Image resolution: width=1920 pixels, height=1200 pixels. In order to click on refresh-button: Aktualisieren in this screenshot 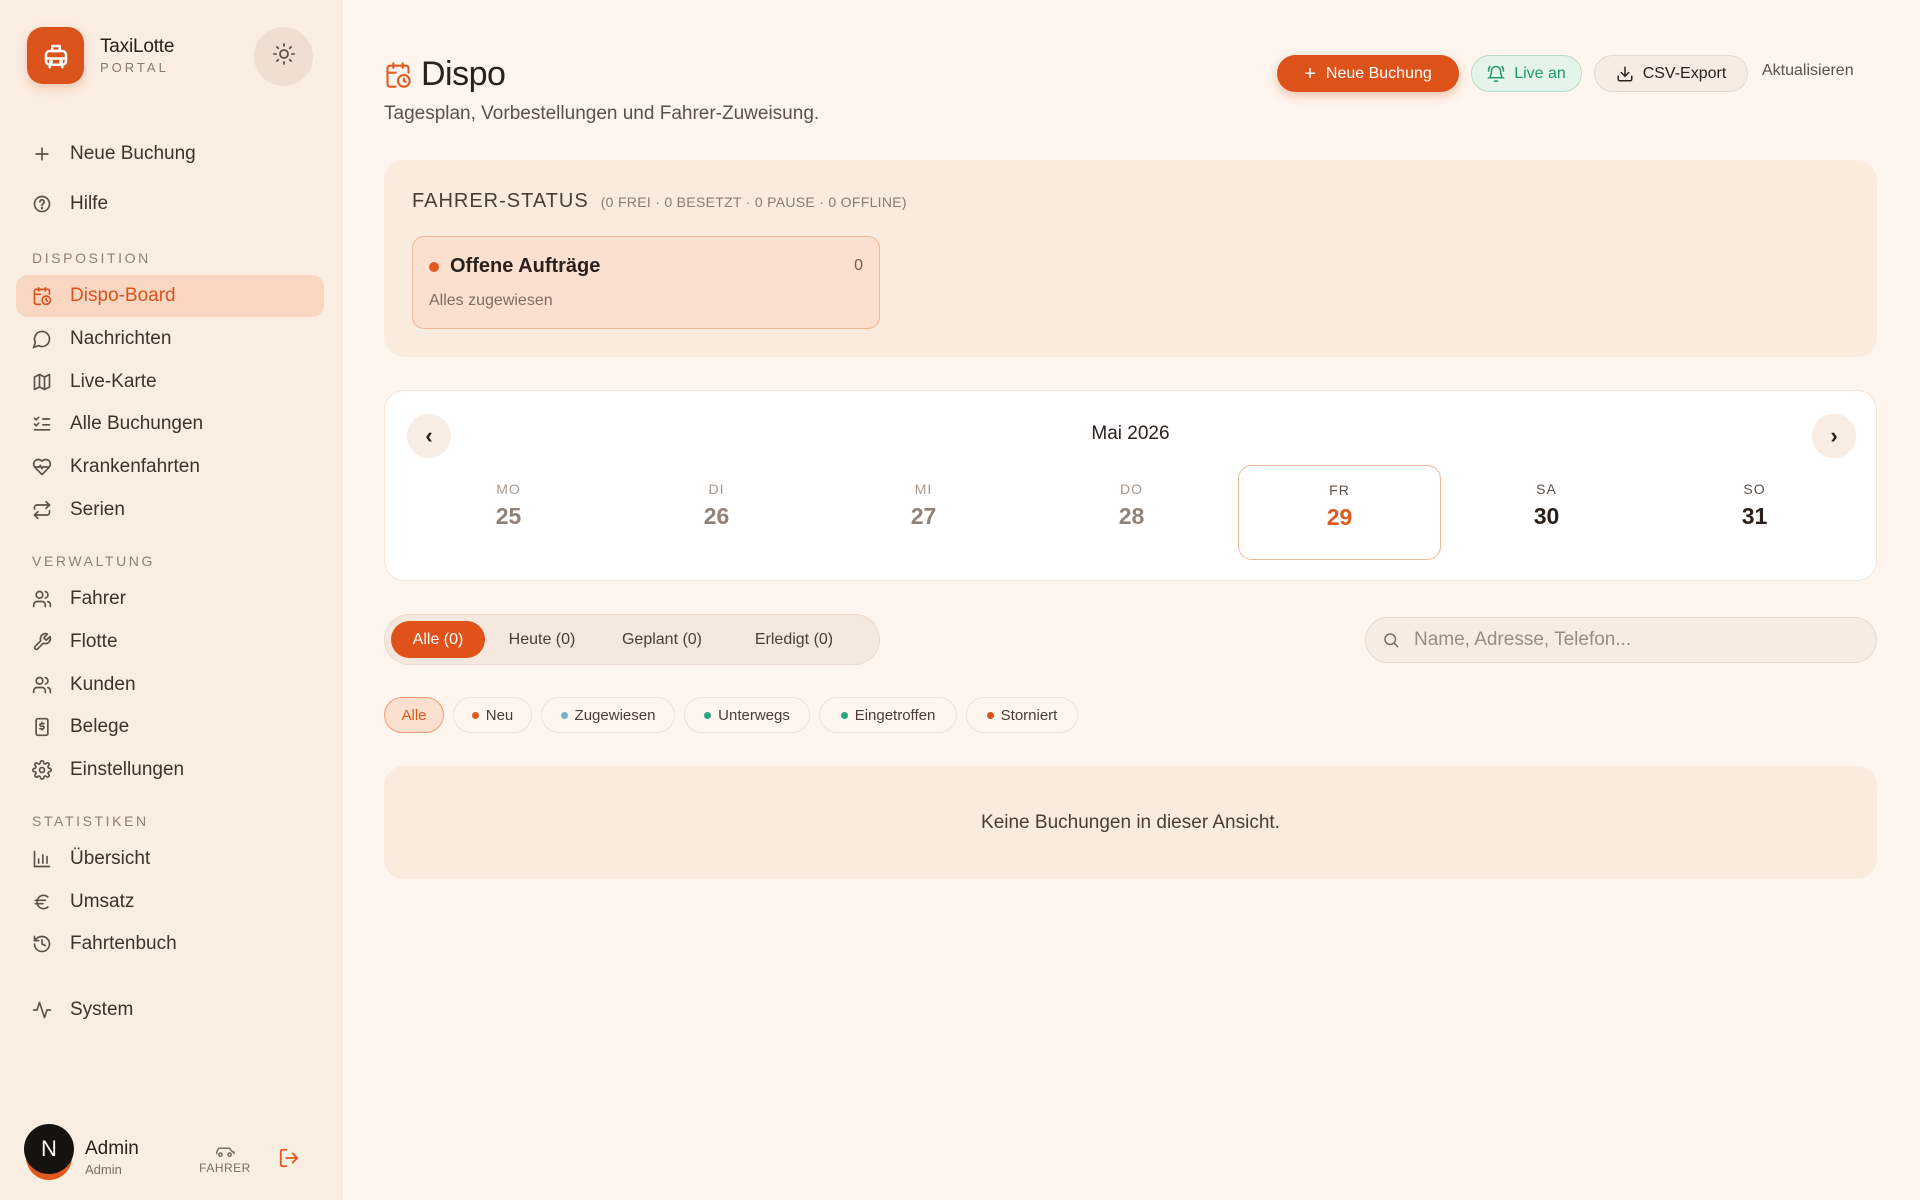, I will do `click(1808, 71)`.